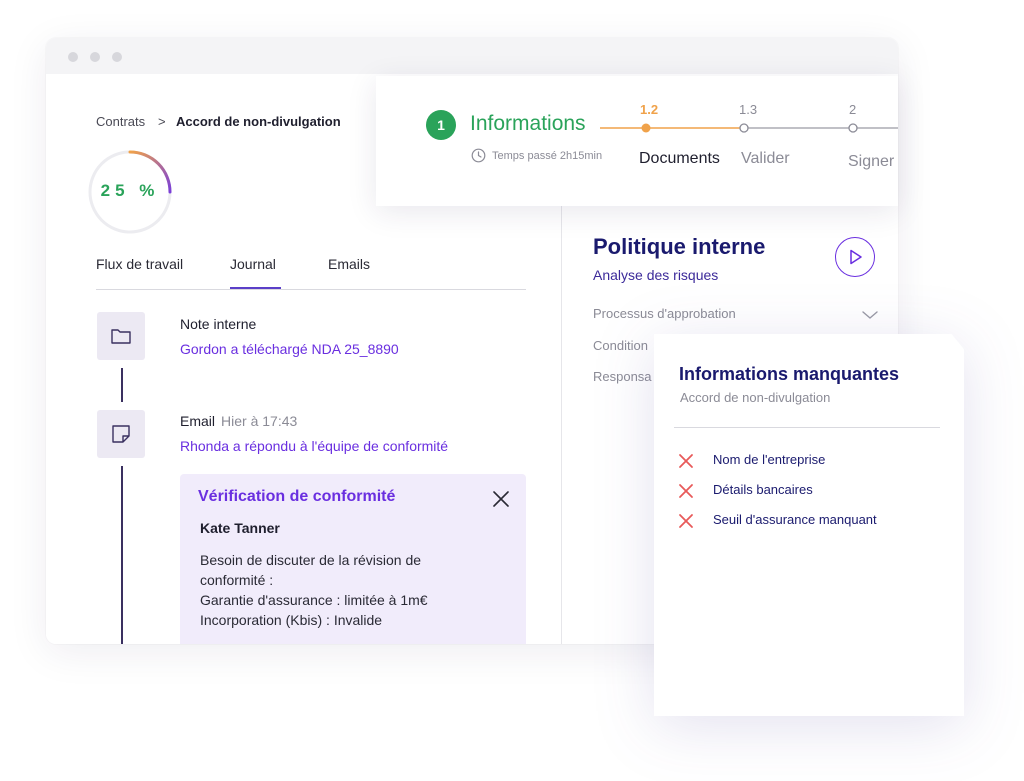 Image resolution: width=1024 pixels, height=781 pixels. I want to click on tab-flux-de-travail: Flux de travail, so click(139, 264).